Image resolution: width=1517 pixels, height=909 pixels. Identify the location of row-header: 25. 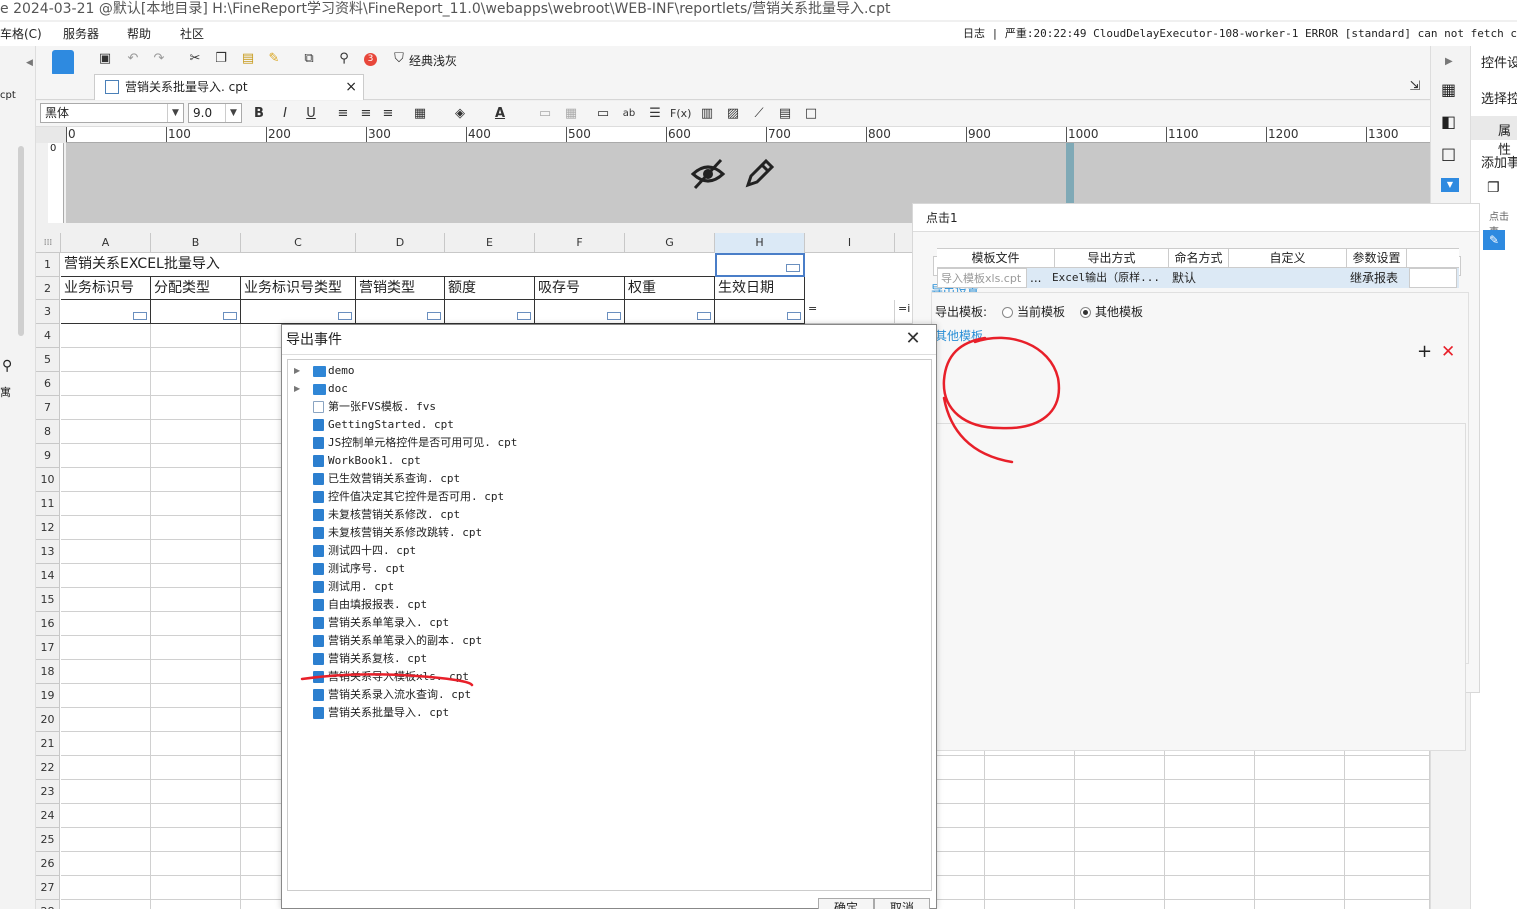
(48, 840).